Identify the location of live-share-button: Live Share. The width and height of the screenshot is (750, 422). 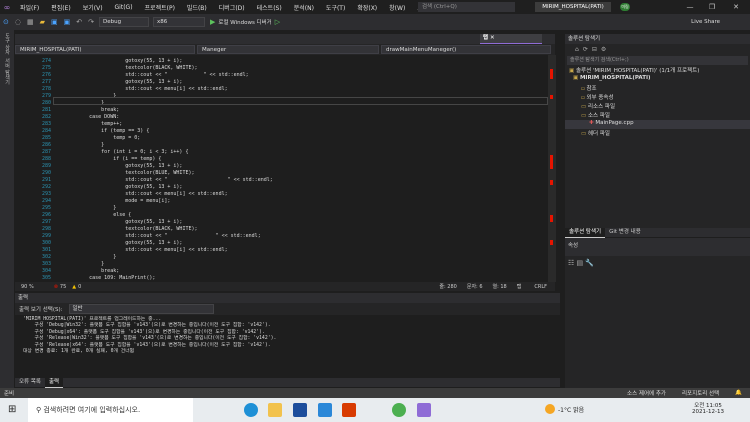
(720, 22).